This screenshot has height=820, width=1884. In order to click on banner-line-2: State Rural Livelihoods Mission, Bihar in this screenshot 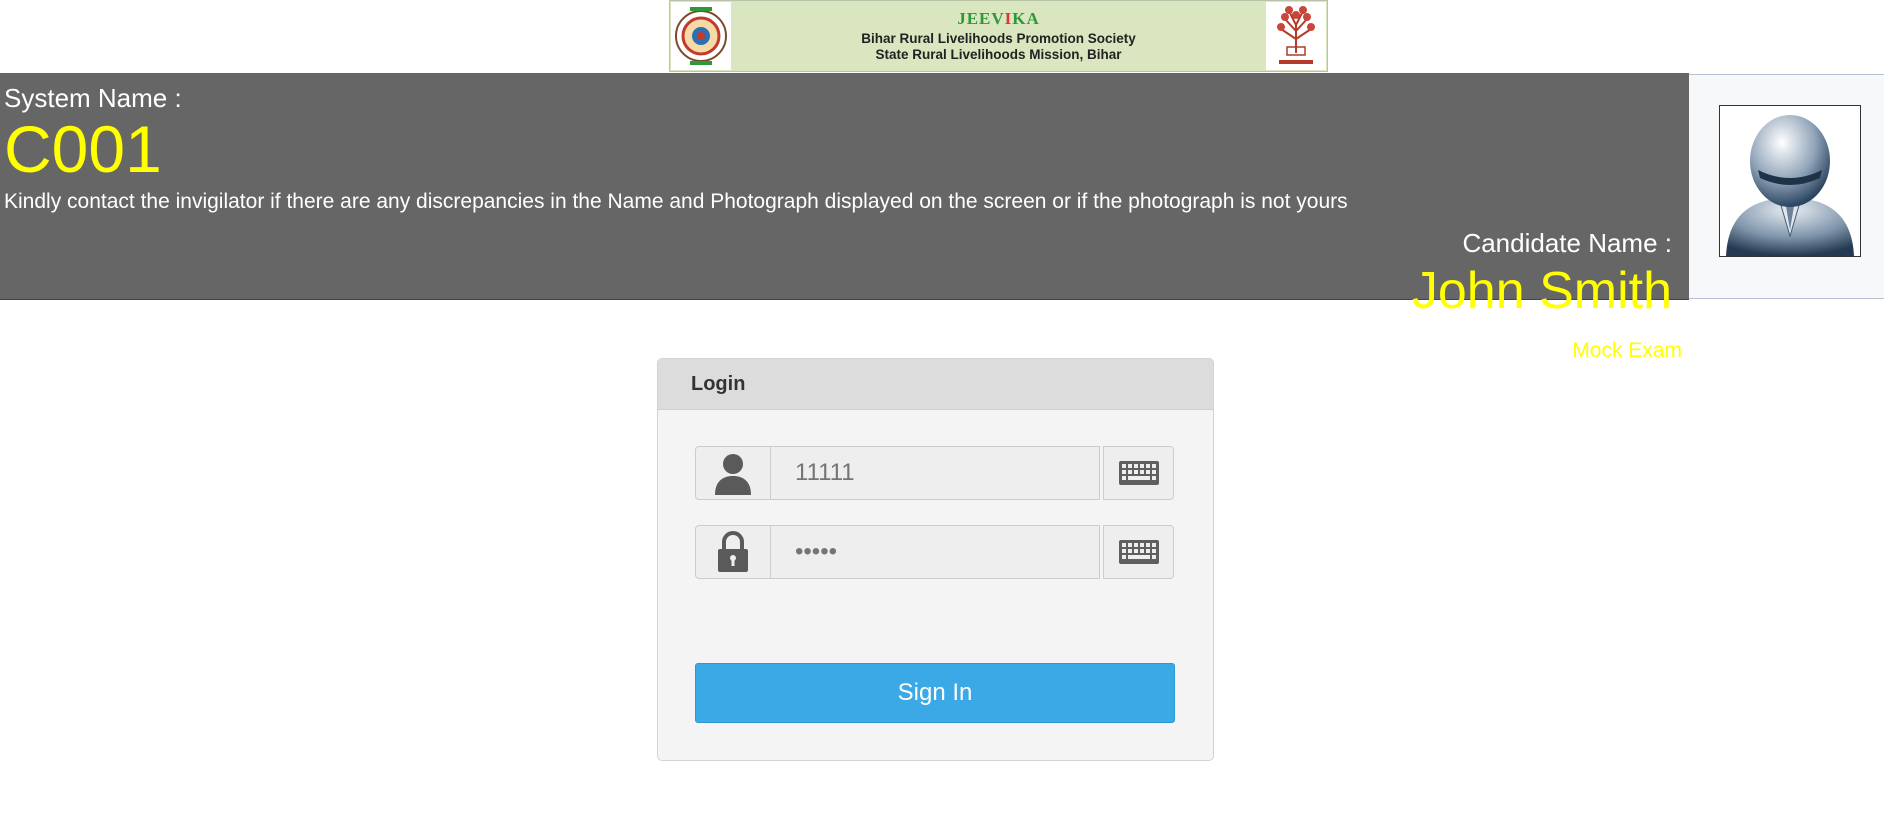, I will do `click(998, 54)`.